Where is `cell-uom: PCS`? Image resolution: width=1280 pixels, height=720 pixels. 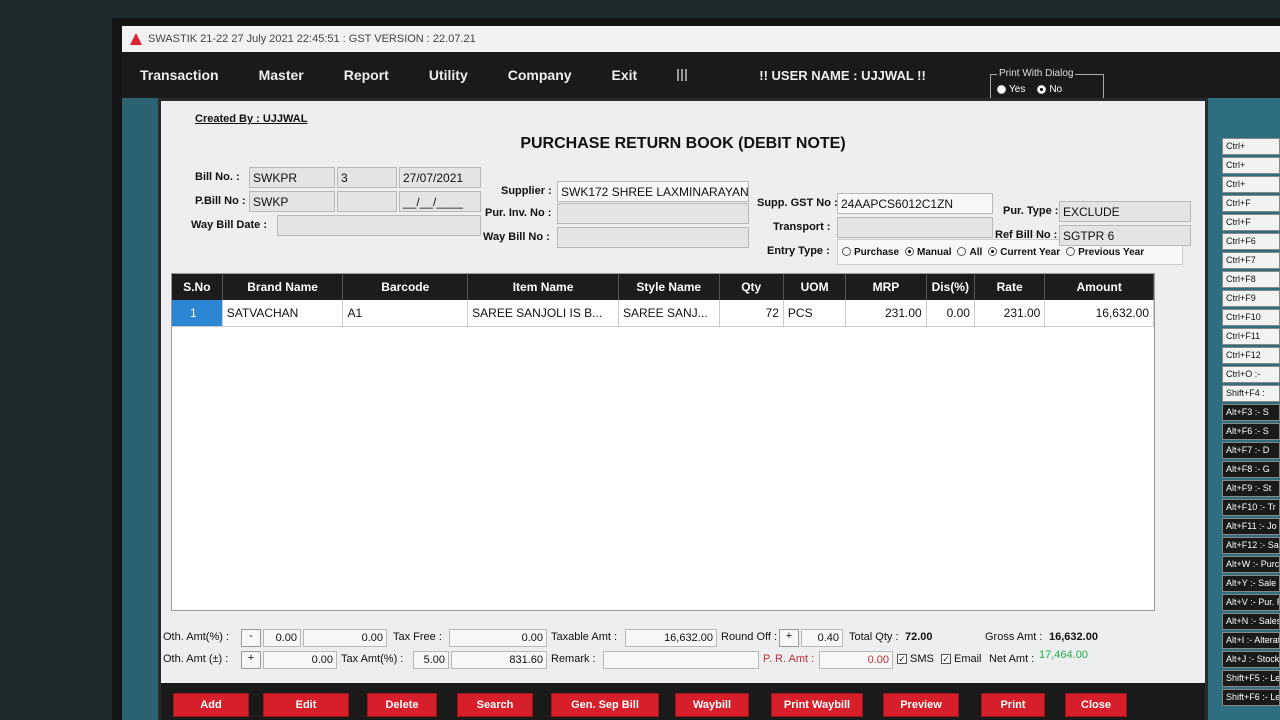 cell-uom: PCS is located at coordinates (815, 313).